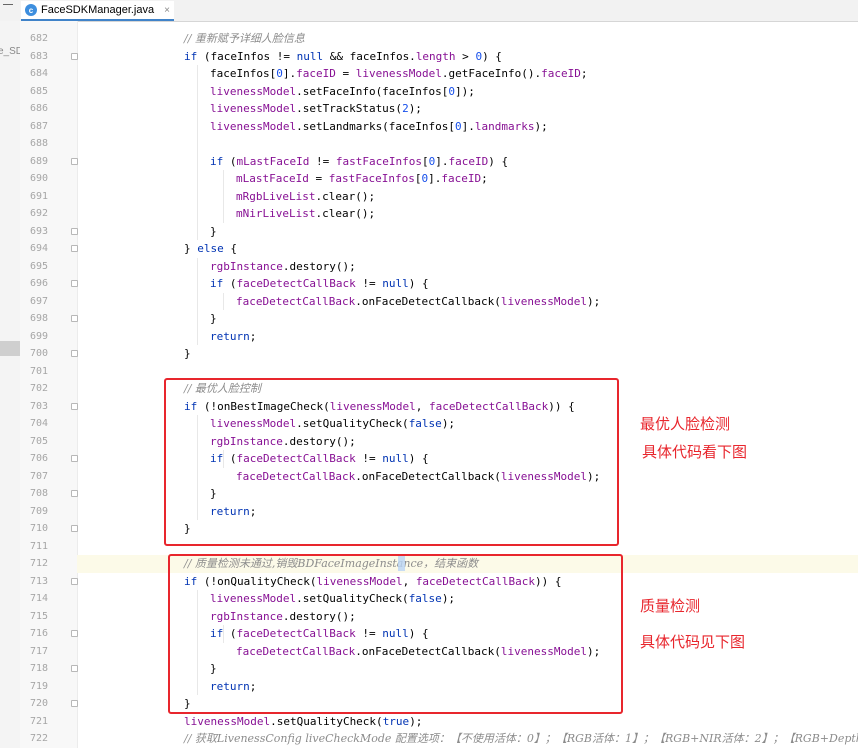 The height and width of the screenshot is (748, 858). What do you see at coordinates (8, 4) in the screenshot?
I see `tabs-menu-icon` at bounding box center [8, 4].